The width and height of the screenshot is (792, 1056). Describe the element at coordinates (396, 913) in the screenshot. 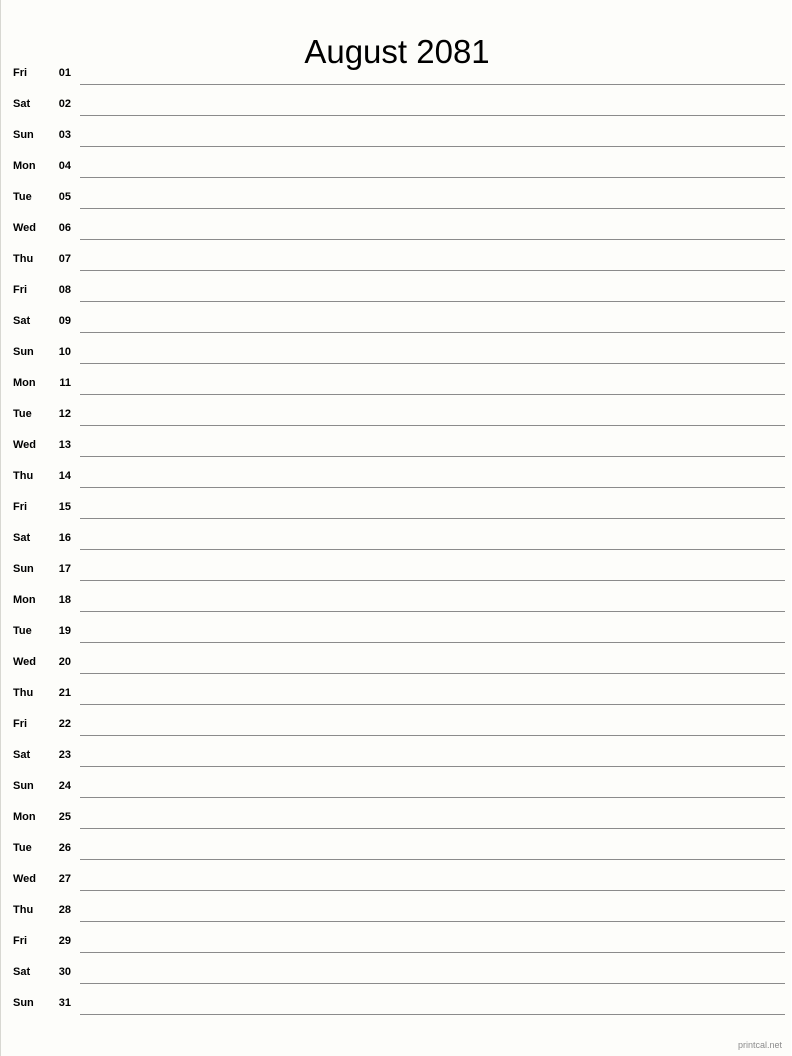

I see `day-row: Thu 28` at that location.